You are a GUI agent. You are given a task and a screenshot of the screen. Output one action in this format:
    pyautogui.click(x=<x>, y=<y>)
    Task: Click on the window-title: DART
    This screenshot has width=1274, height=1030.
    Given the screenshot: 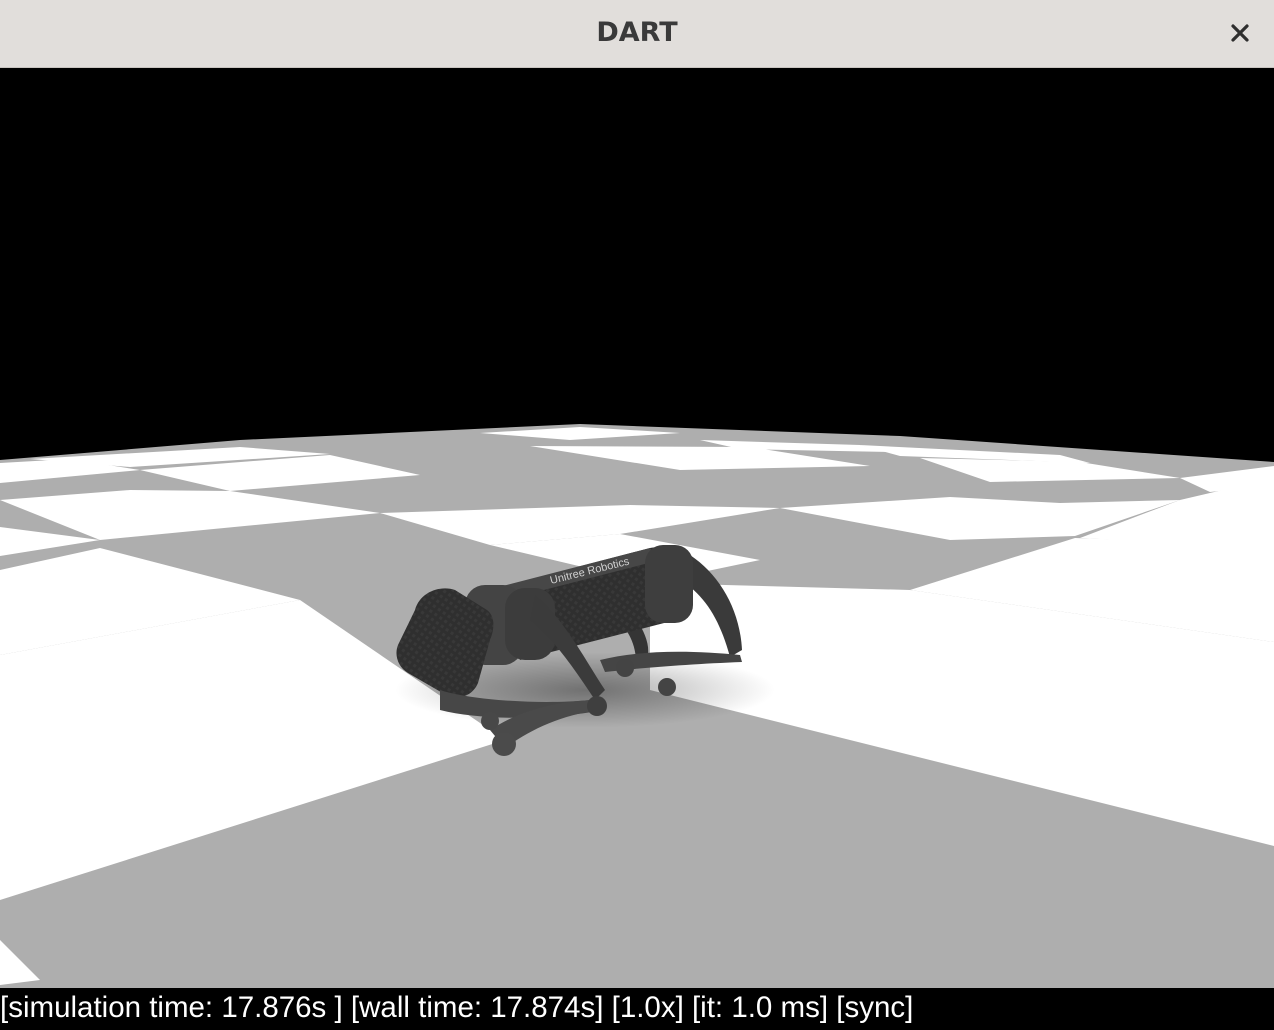 What is the action you would take?
    pyautogui.click(x=637, y=32)
    